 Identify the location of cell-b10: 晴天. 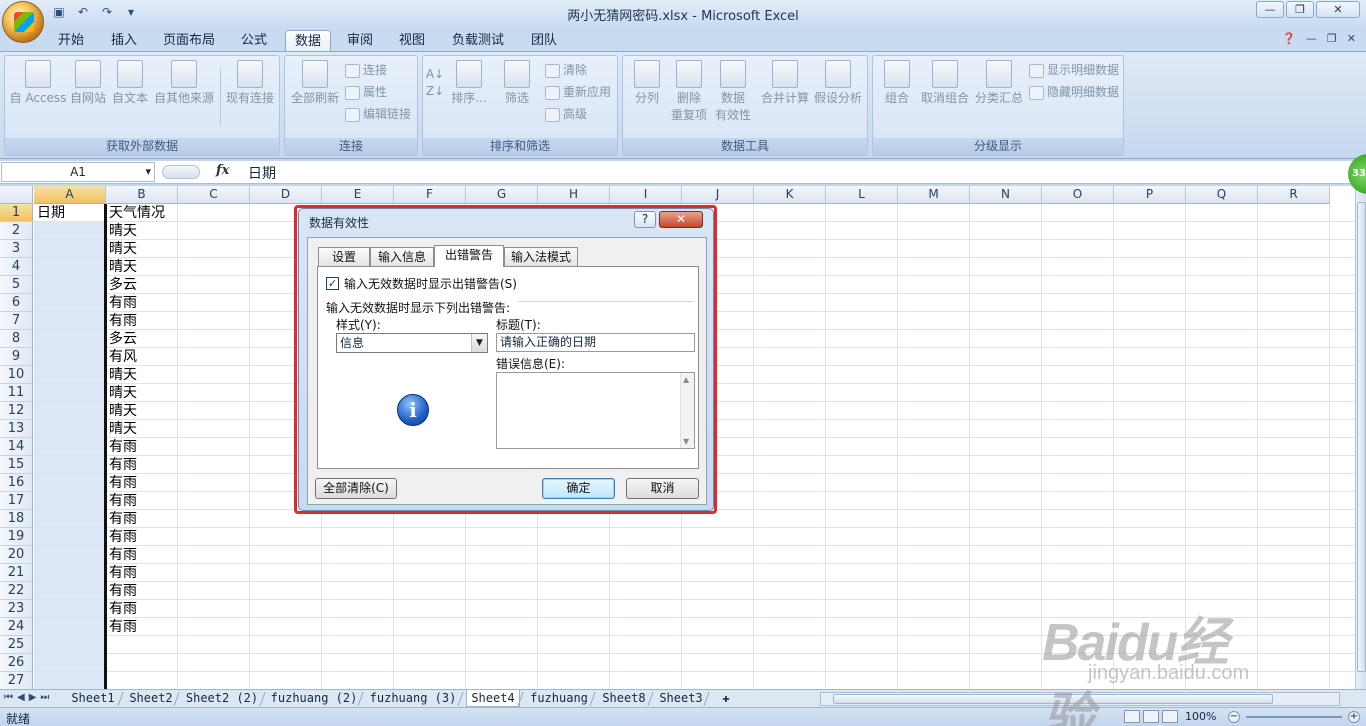
(121, 375).